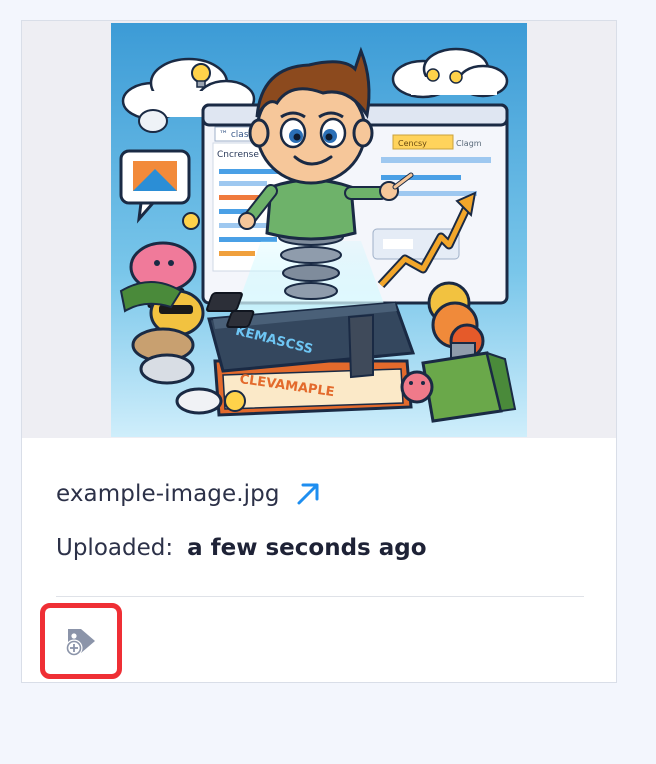  What do you see at coordinates (168, 494) in the screenshot?
I see `file-name: example-image.jpg` at bounding box center [168, 494].